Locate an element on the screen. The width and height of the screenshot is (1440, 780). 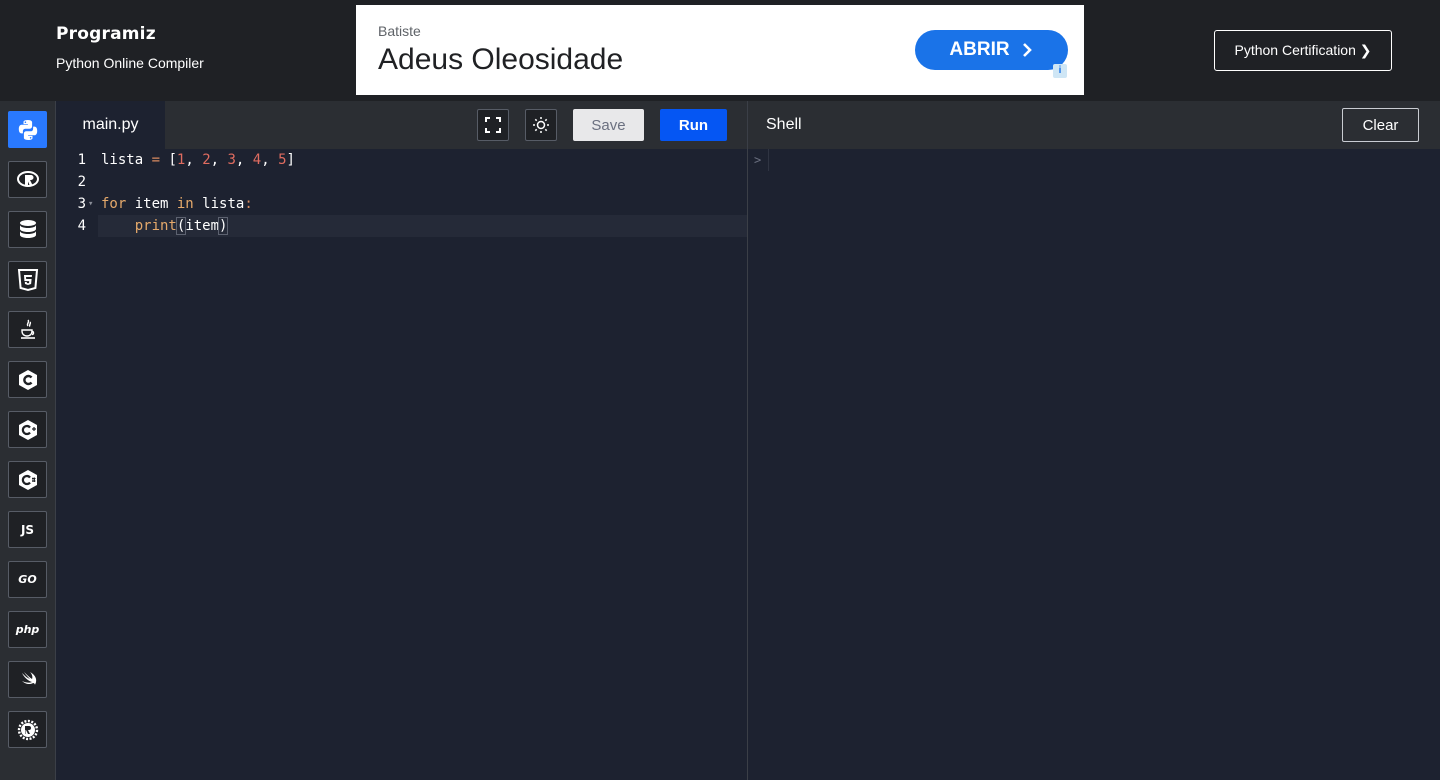
shell-prompt: > is located at coordinates (758, 160).